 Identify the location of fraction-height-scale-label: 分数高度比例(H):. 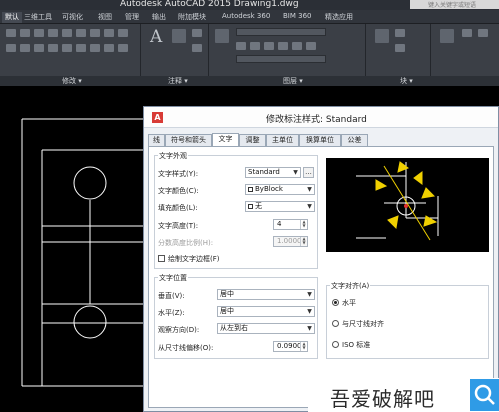
(186, 243).